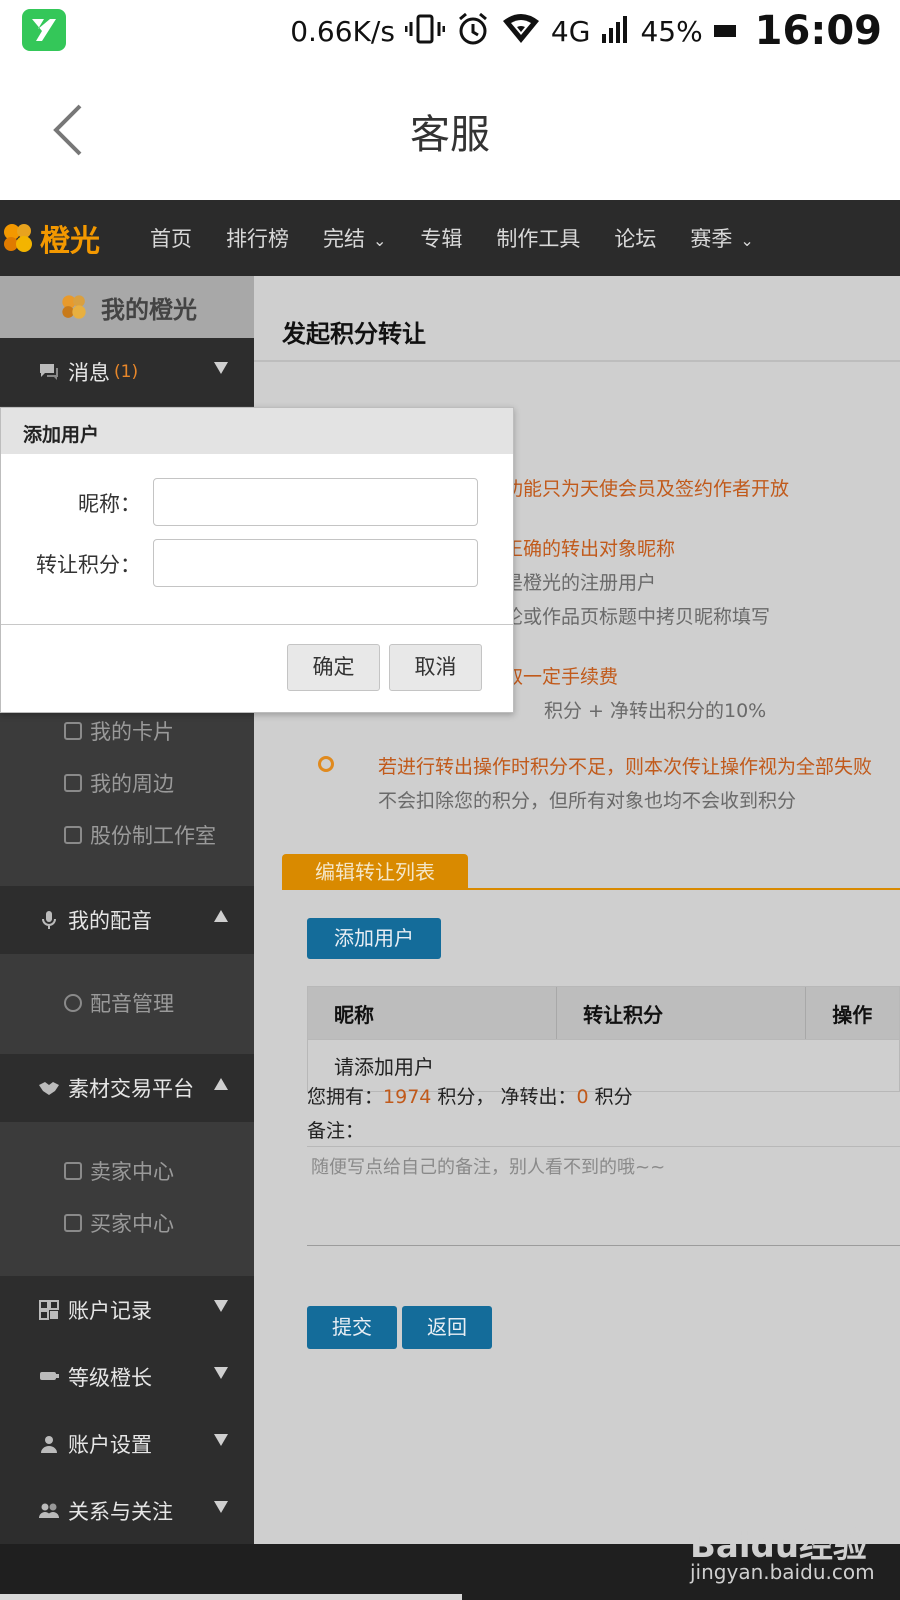  I want to click on nav-item-label: 完结, so click(344, 239).